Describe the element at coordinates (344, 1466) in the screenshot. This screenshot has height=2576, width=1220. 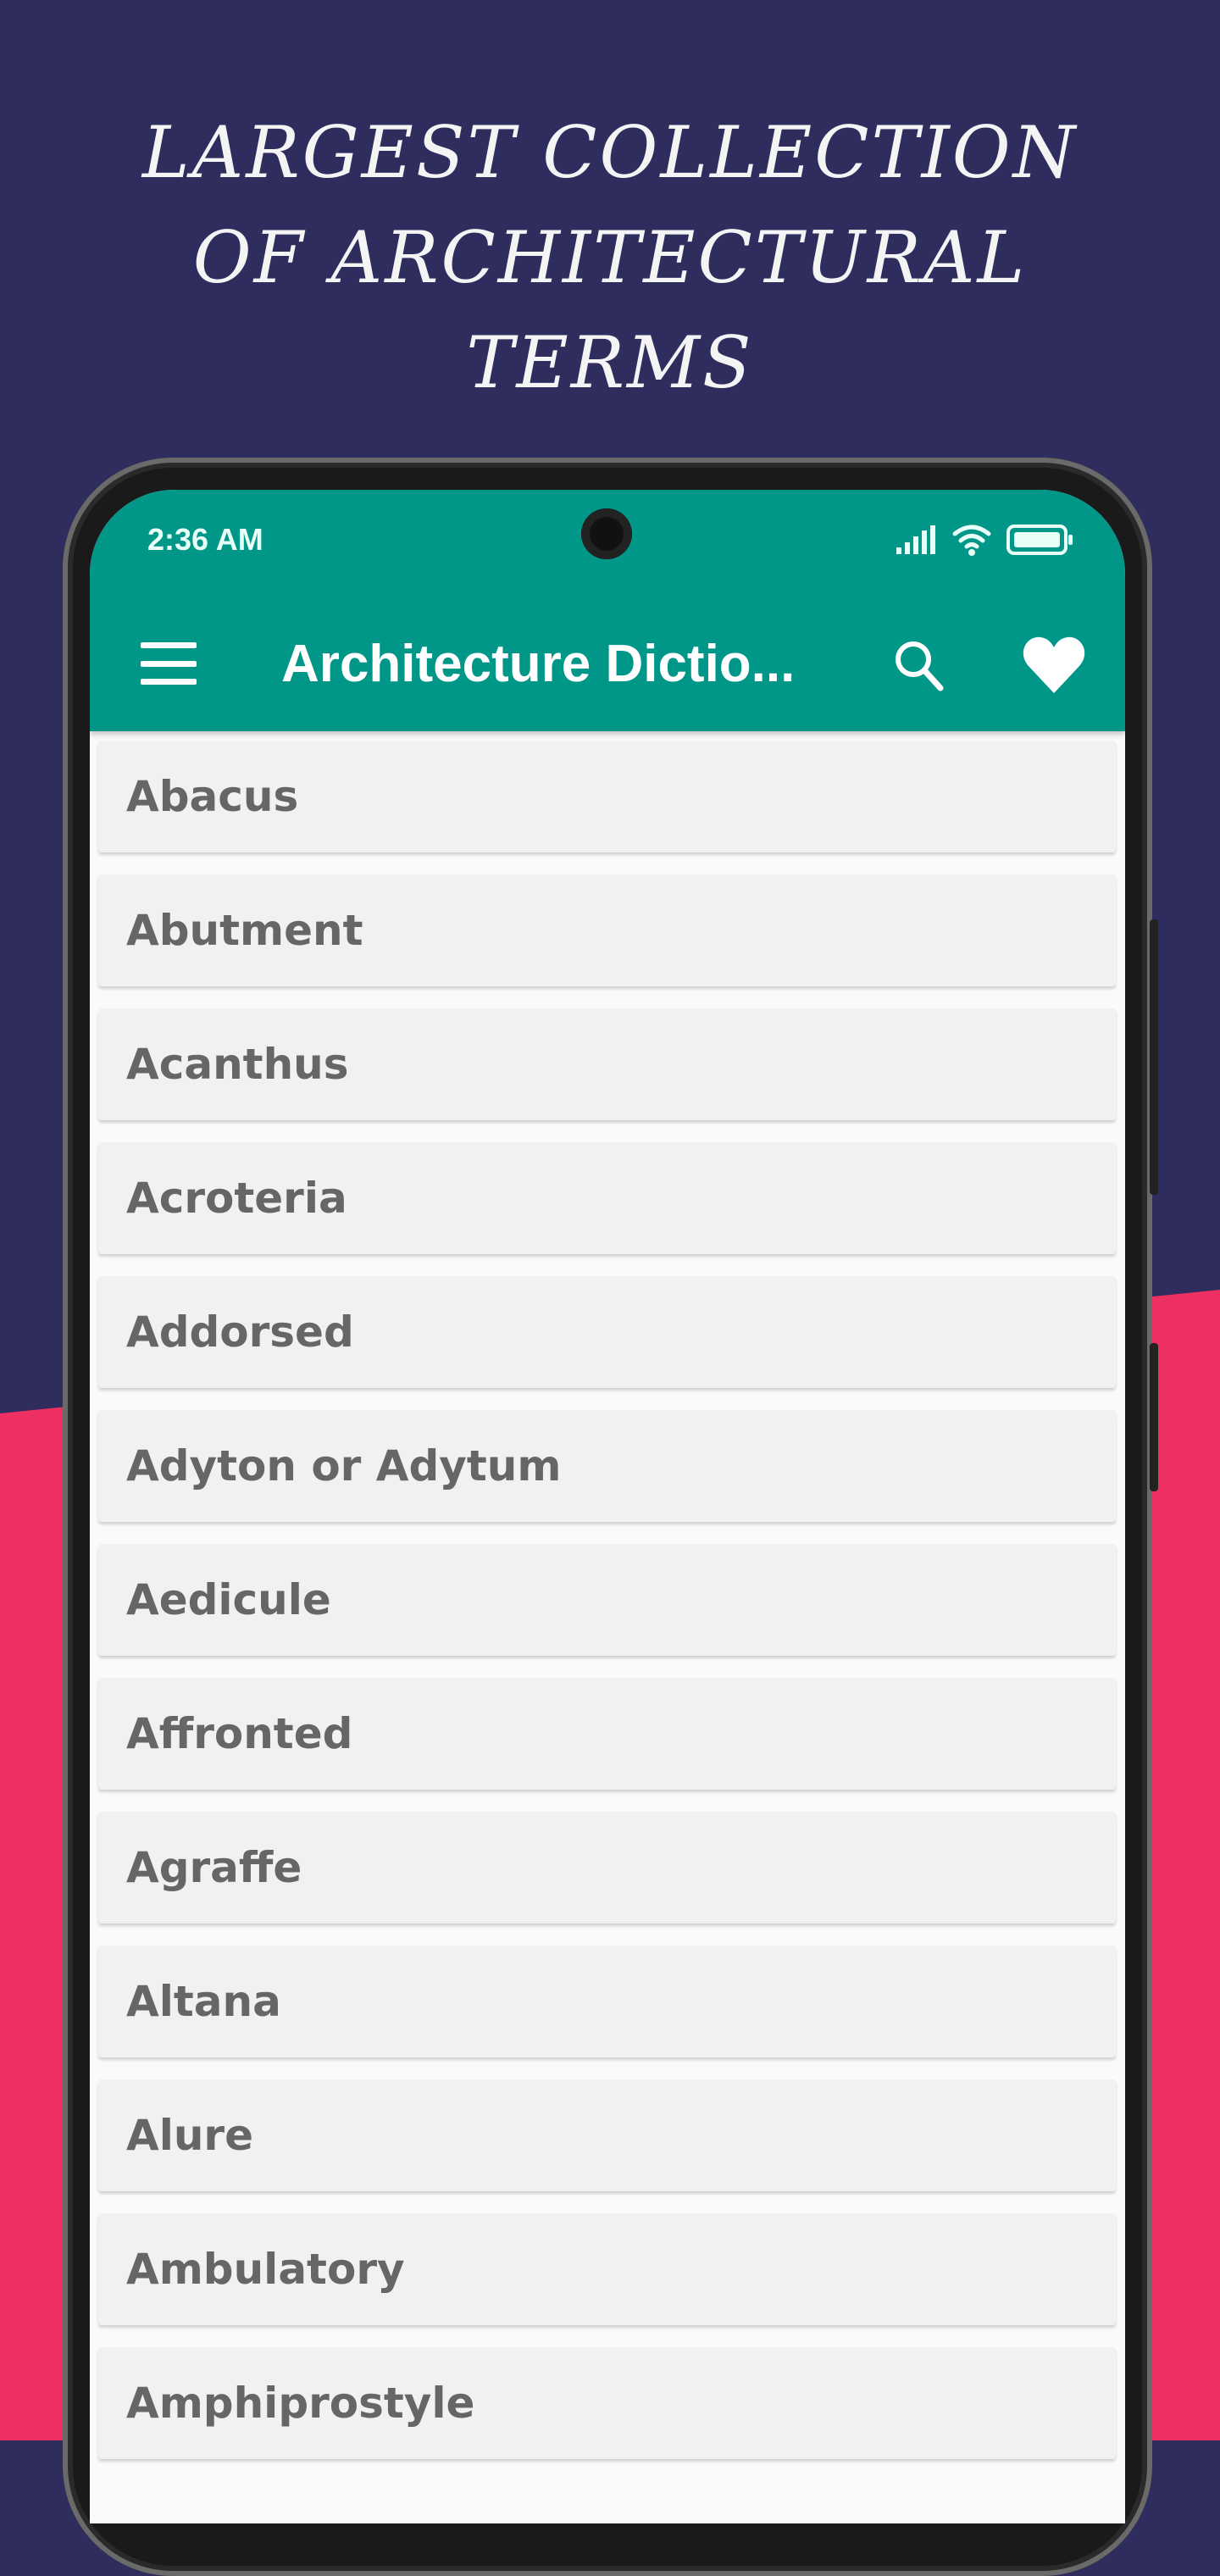
I see `term-label: Adyton or Adytum` at that location.